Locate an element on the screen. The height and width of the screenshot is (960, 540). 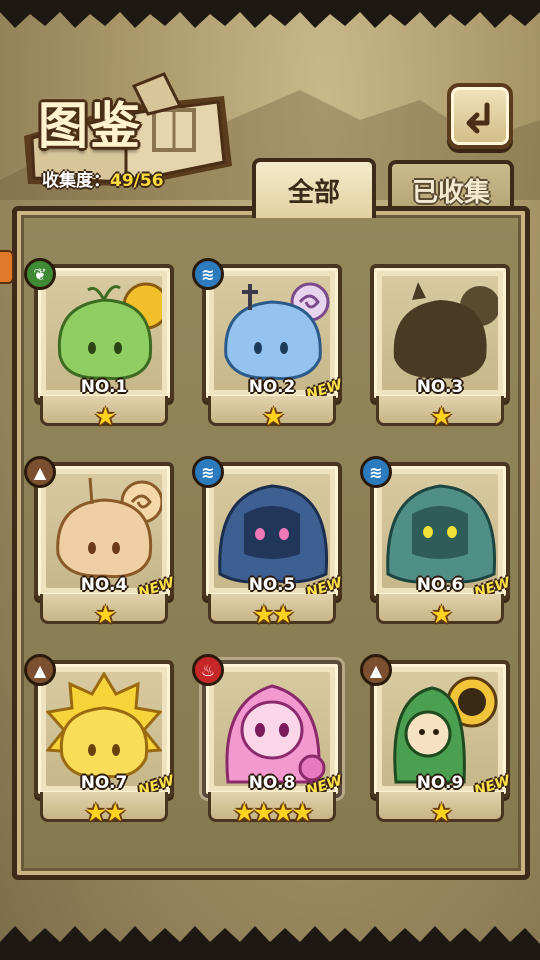
jagged-bottom-border is located at coordinates (270, 943).